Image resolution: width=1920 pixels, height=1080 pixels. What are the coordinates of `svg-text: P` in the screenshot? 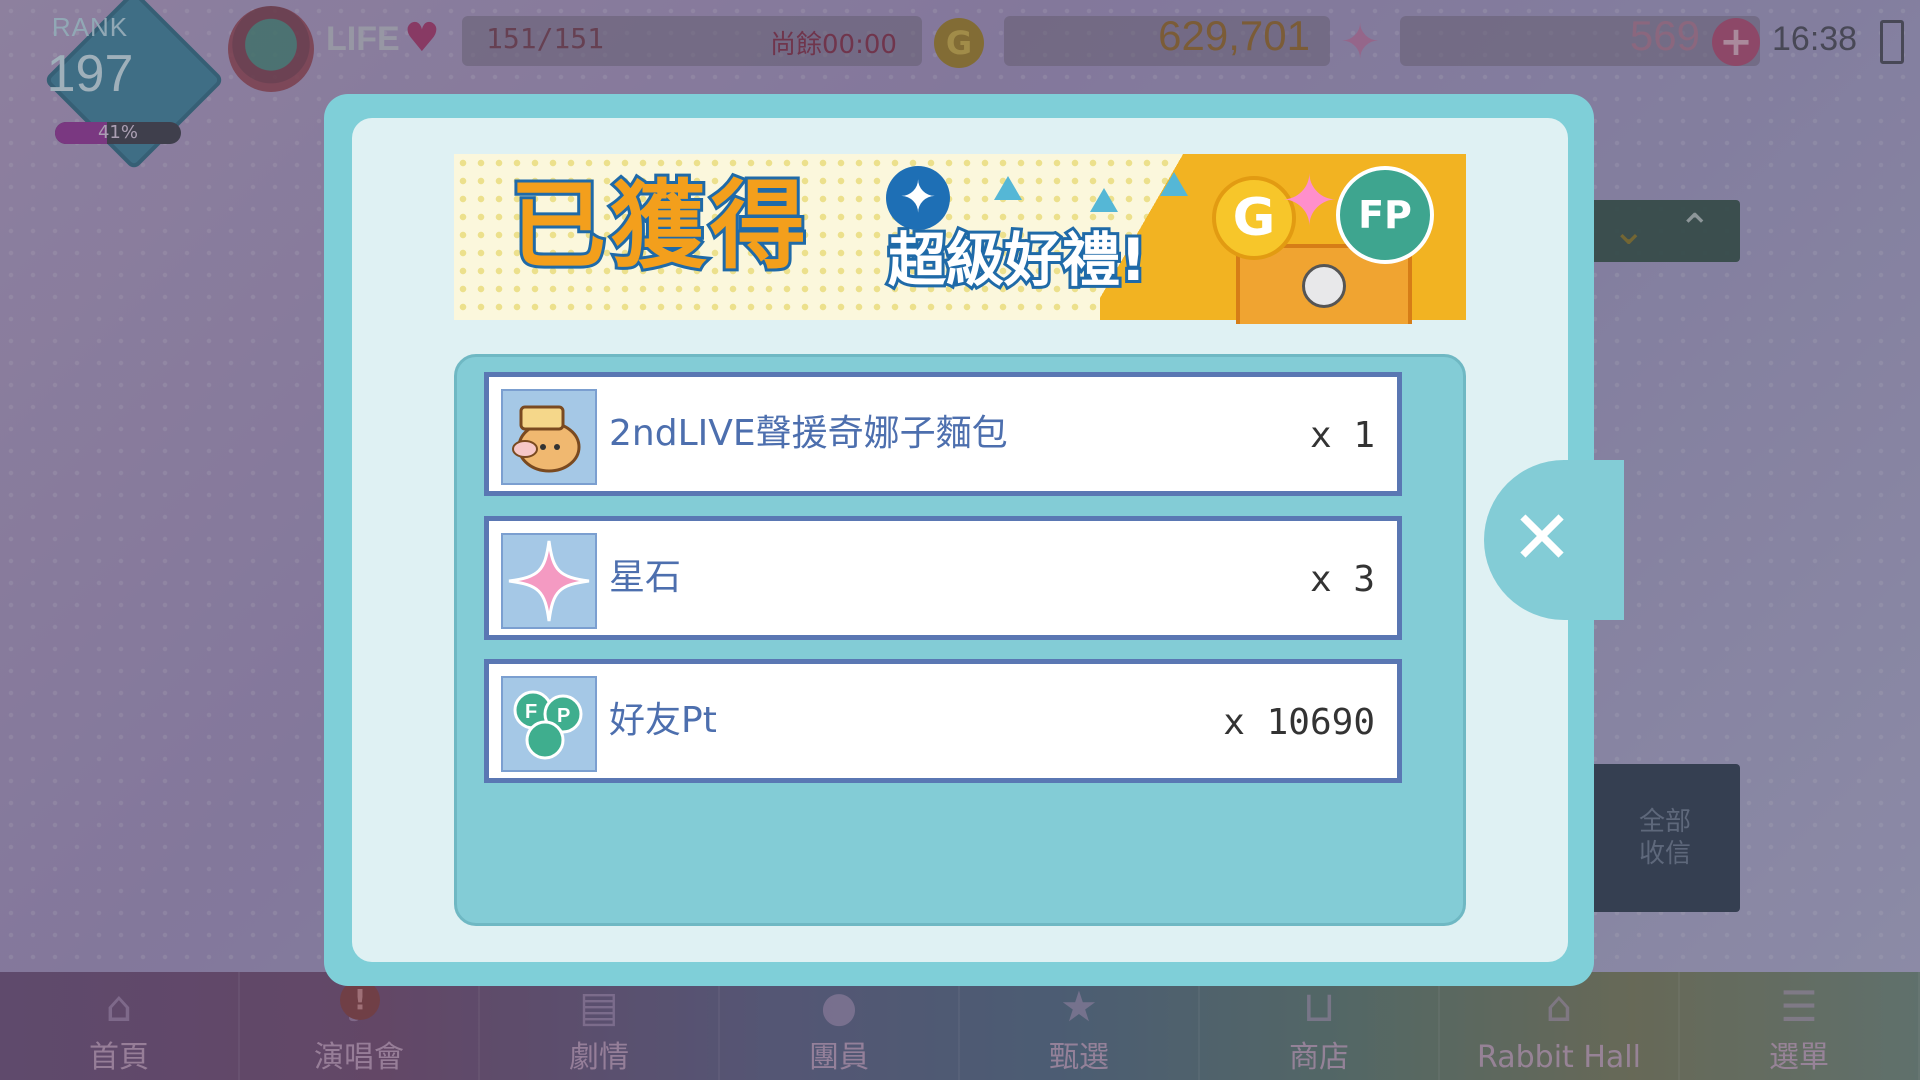 It's located at (563, 716).